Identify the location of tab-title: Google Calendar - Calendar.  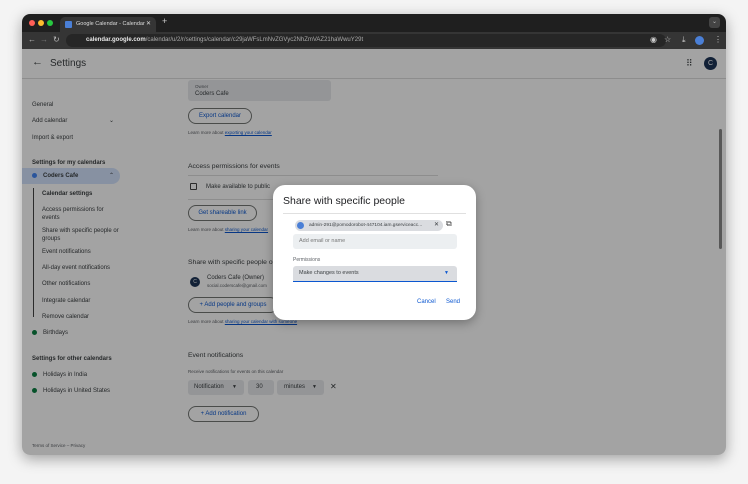
(110, 24).